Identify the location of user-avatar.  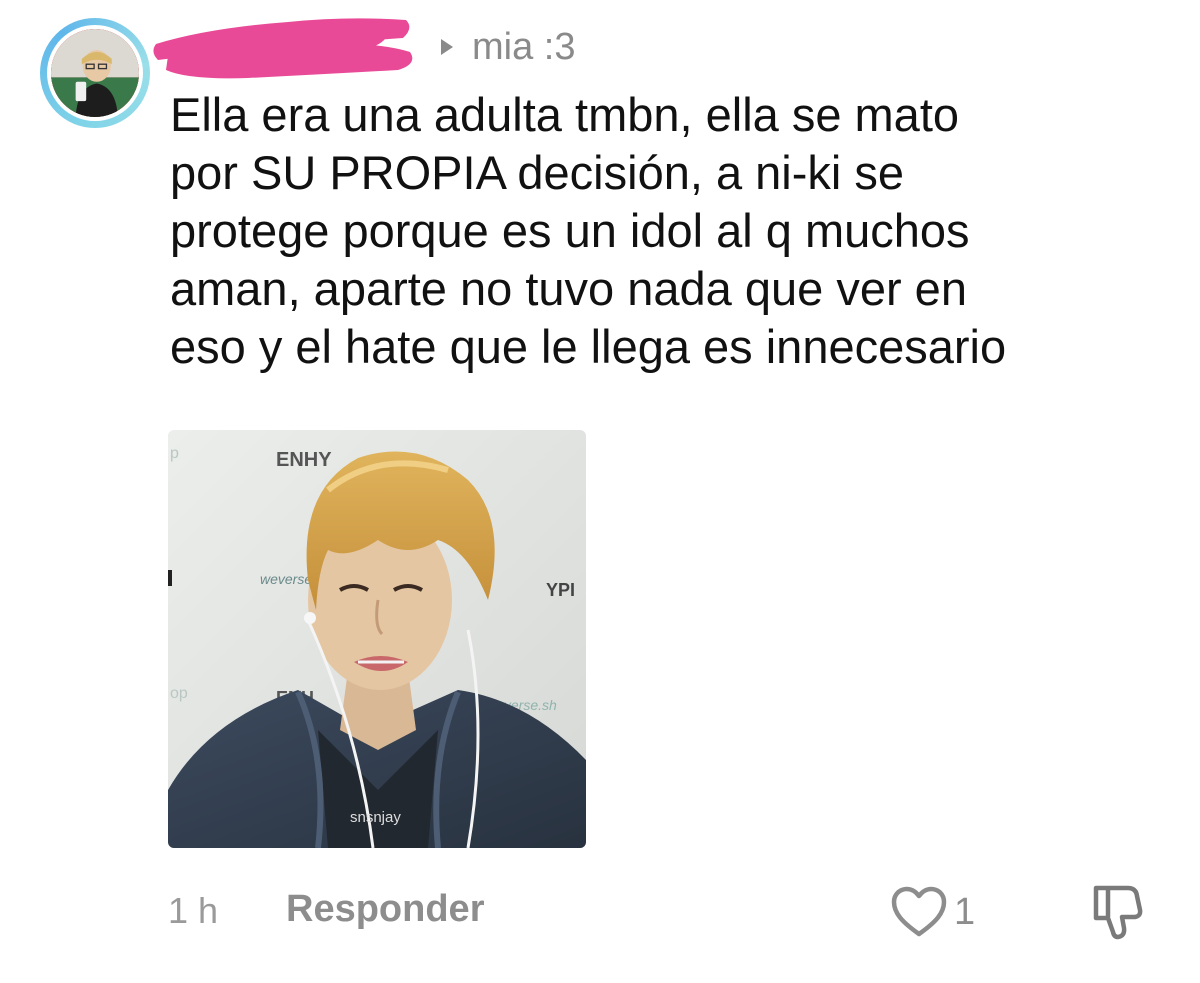
(95, 73).